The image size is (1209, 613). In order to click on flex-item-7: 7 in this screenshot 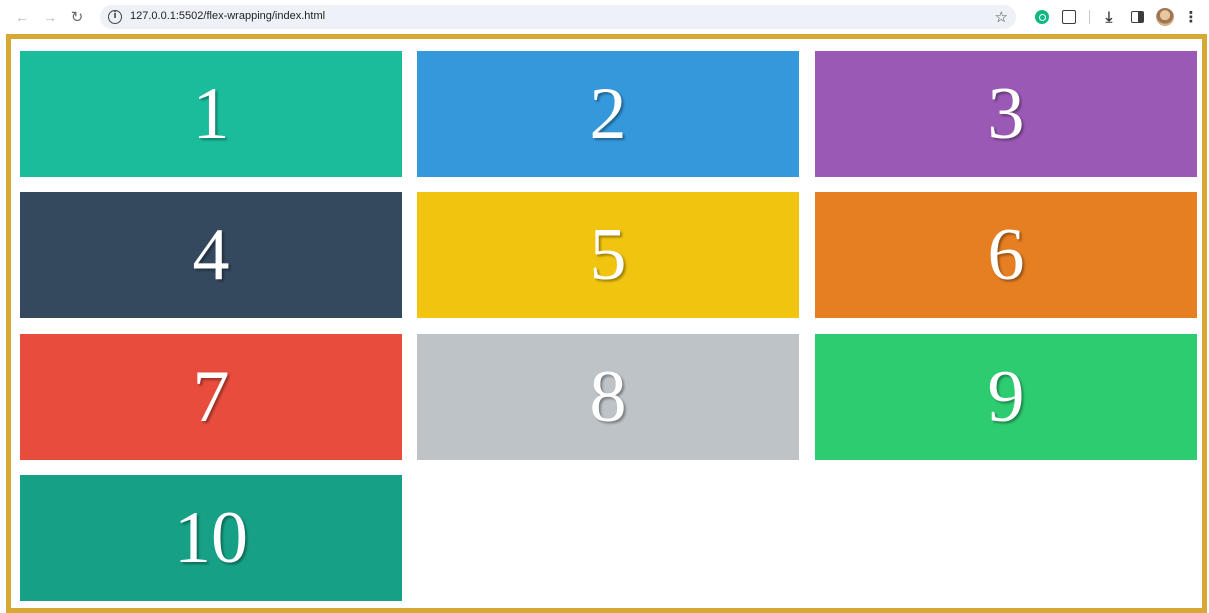, I will do `click(211, 397)`.